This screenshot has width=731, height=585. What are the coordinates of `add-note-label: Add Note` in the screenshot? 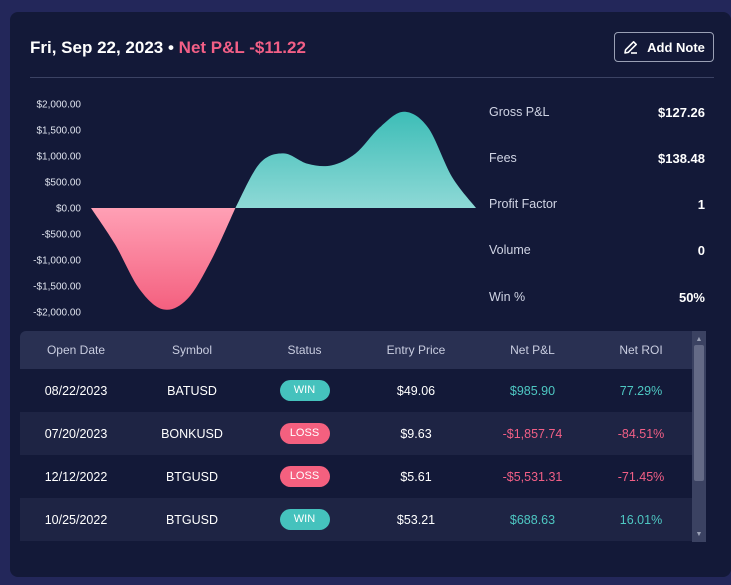 It's located at (676, 47).